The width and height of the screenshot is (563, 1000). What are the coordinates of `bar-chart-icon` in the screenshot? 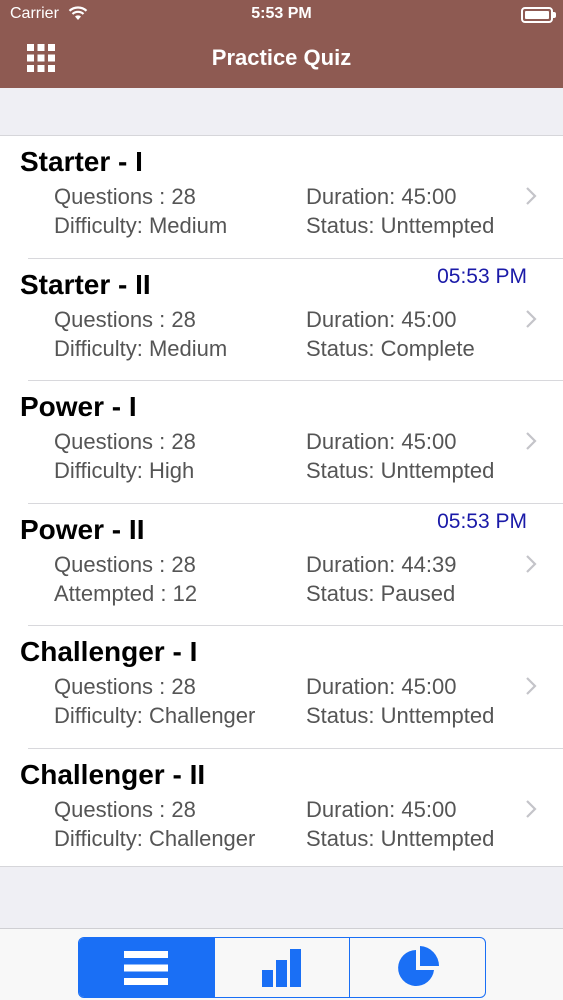 It's located at (281, 967).